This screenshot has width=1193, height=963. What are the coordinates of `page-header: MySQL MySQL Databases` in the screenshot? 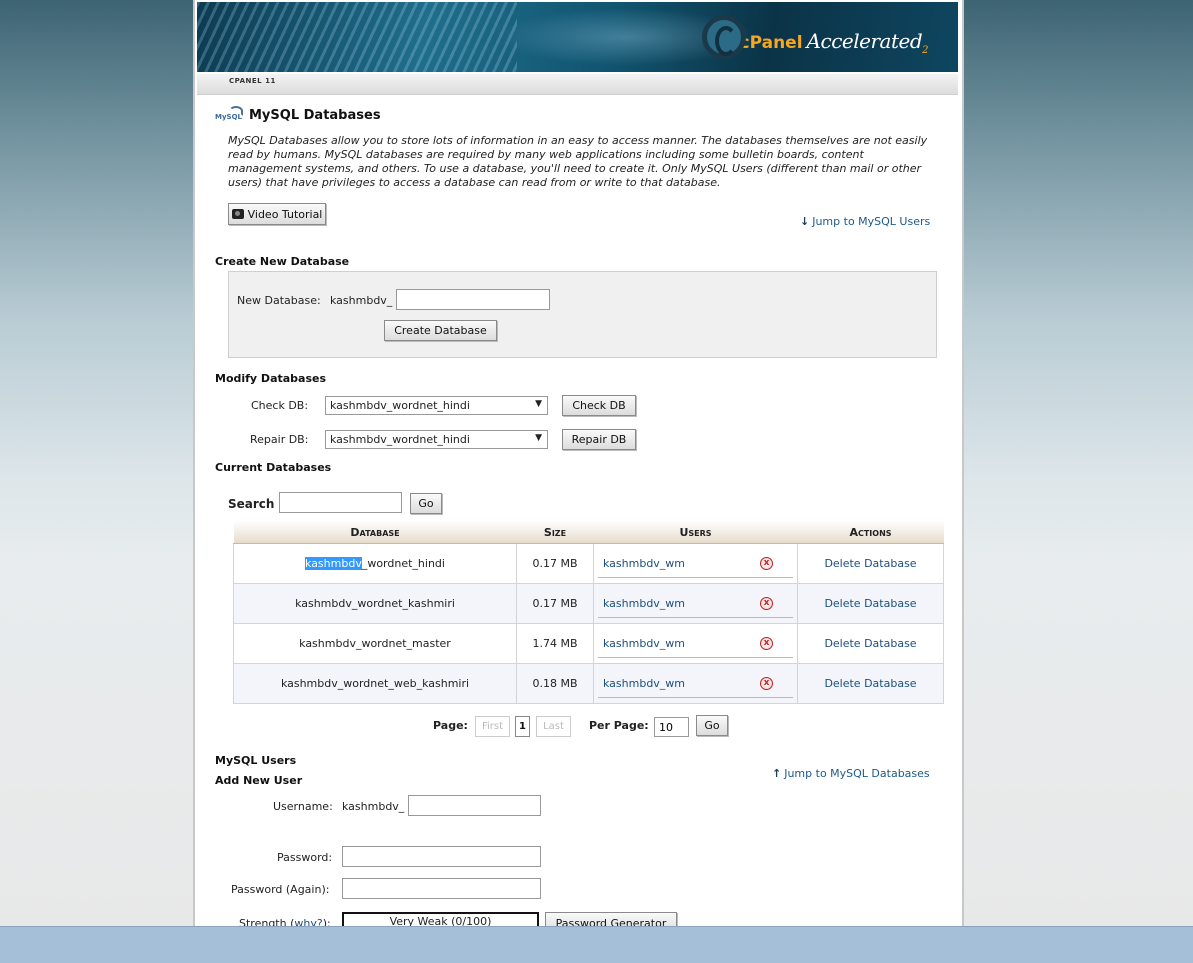 It's located at (298, 115).